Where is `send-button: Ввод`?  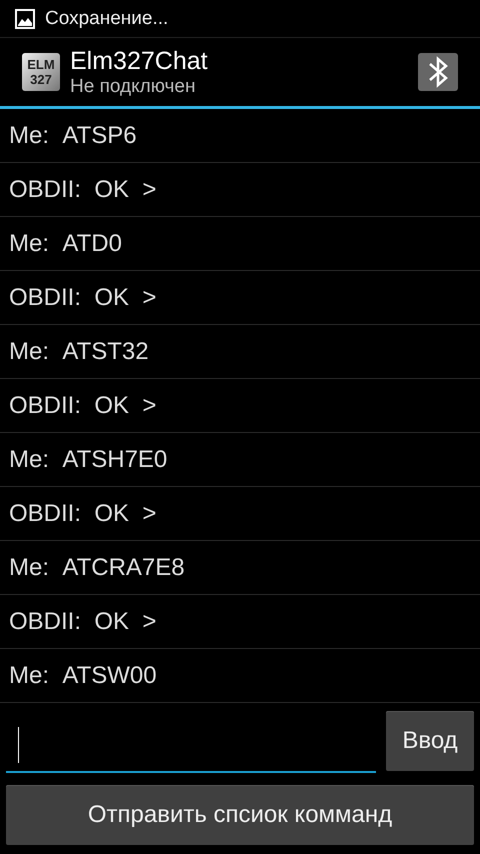 send-button: Ввод is located at coordinates (430, 741).